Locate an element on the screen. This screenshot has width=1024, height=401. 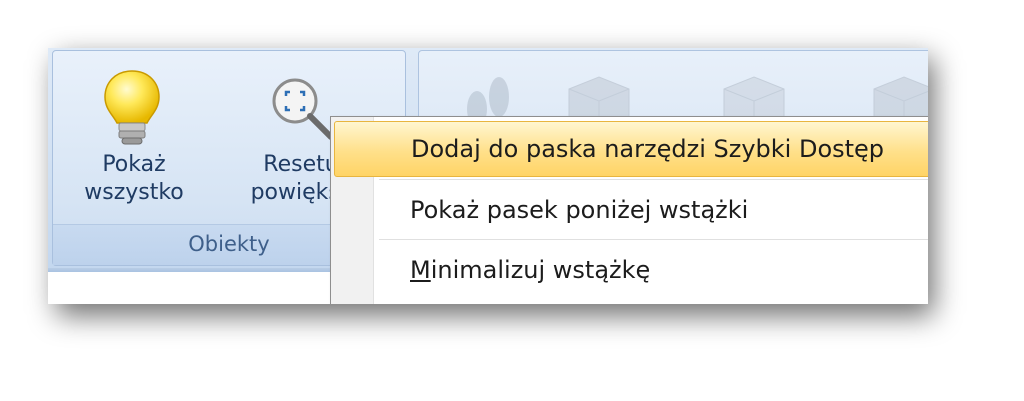
show-all-label-line1: Pokaż is located at coordinates (134, 164).